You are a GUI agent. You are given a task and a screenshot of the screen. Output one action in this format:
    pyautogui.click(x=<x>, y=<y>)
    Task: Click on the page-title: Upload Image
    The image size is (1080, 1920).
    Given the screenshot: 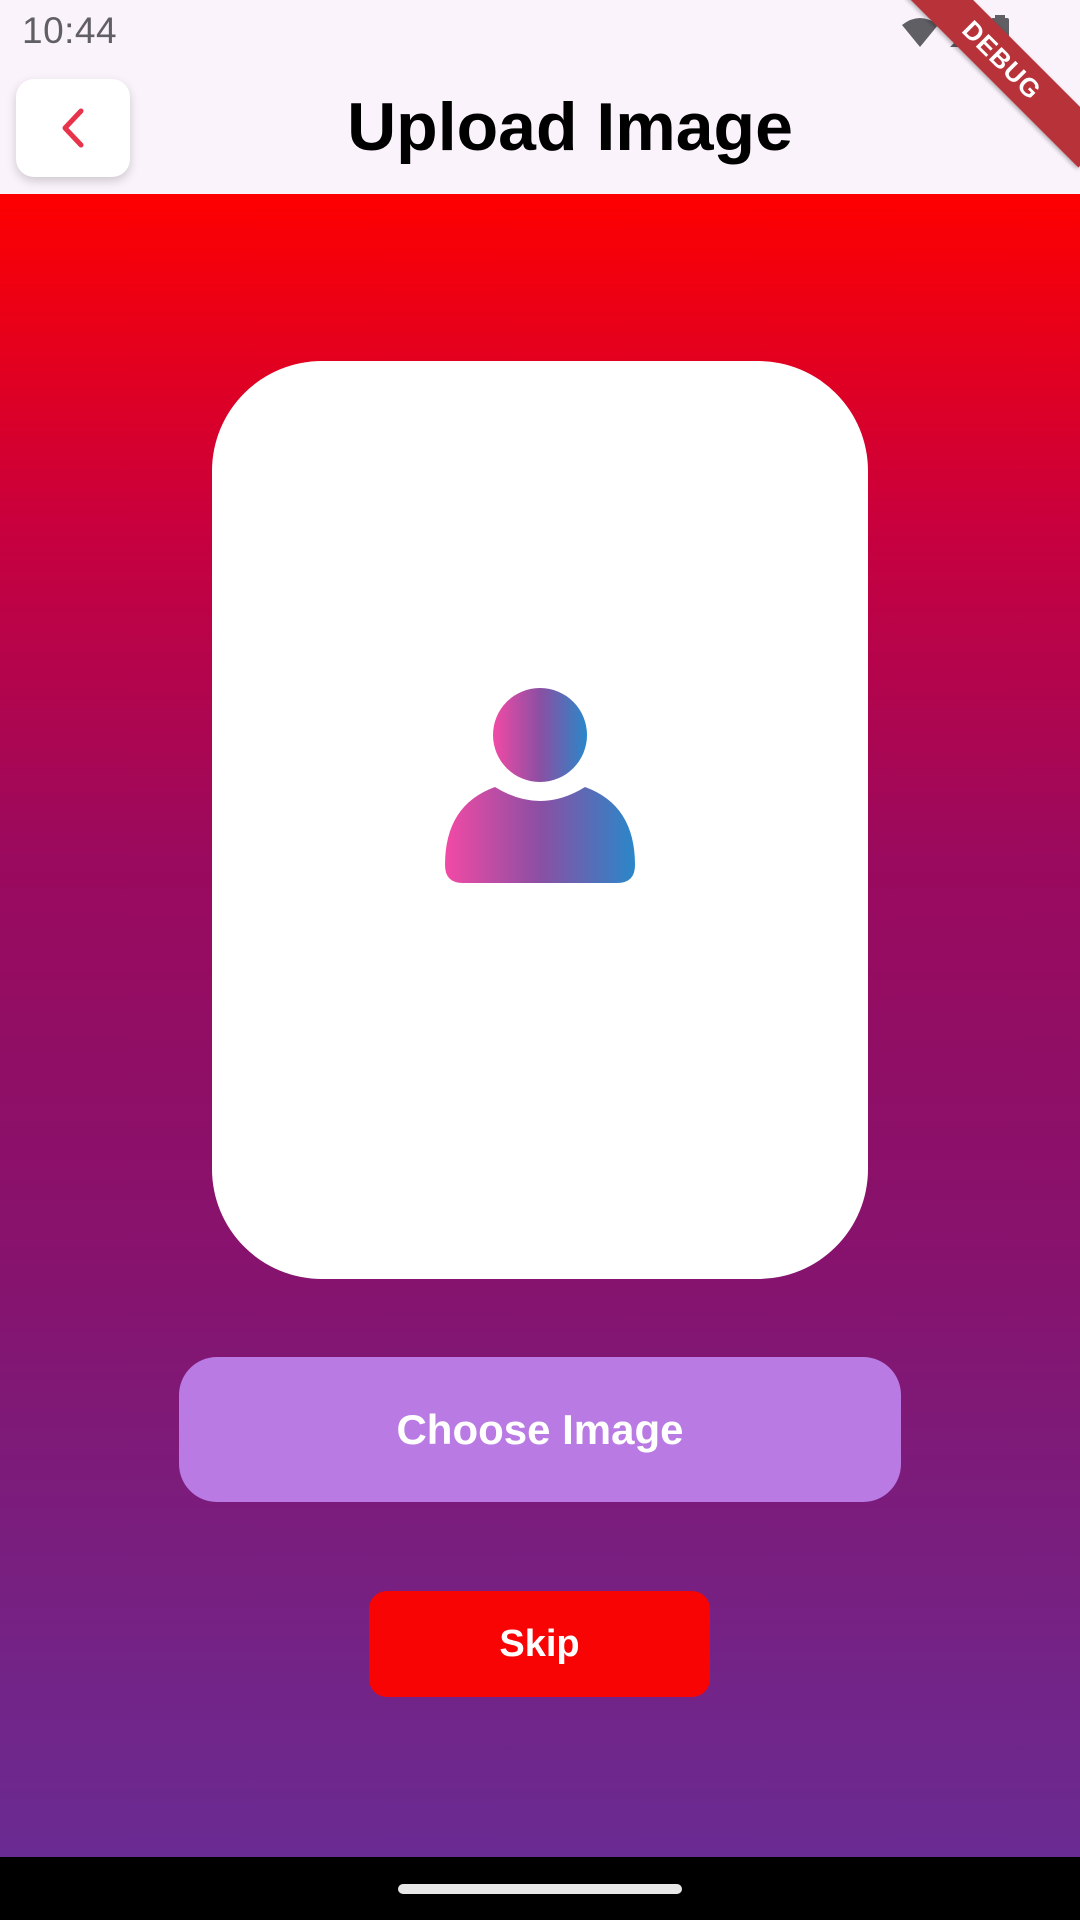 What is the action you would take?
    pyautogui.click(x=570, y=127)
    